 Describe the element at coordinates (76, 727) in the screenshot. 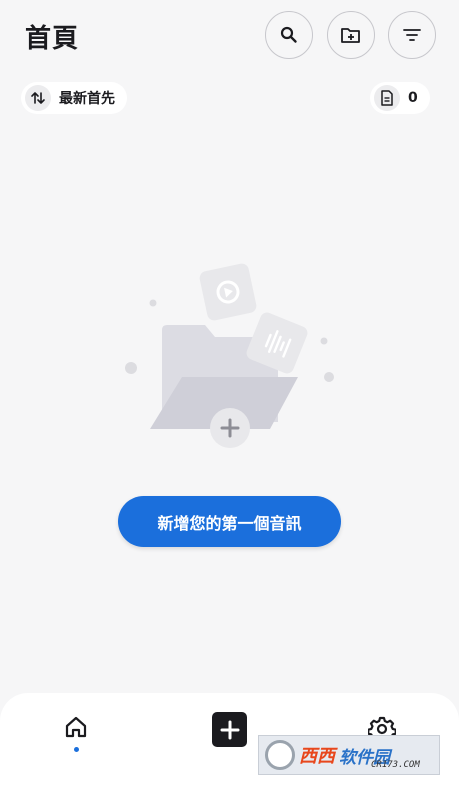

I see `home-icon` at that location.